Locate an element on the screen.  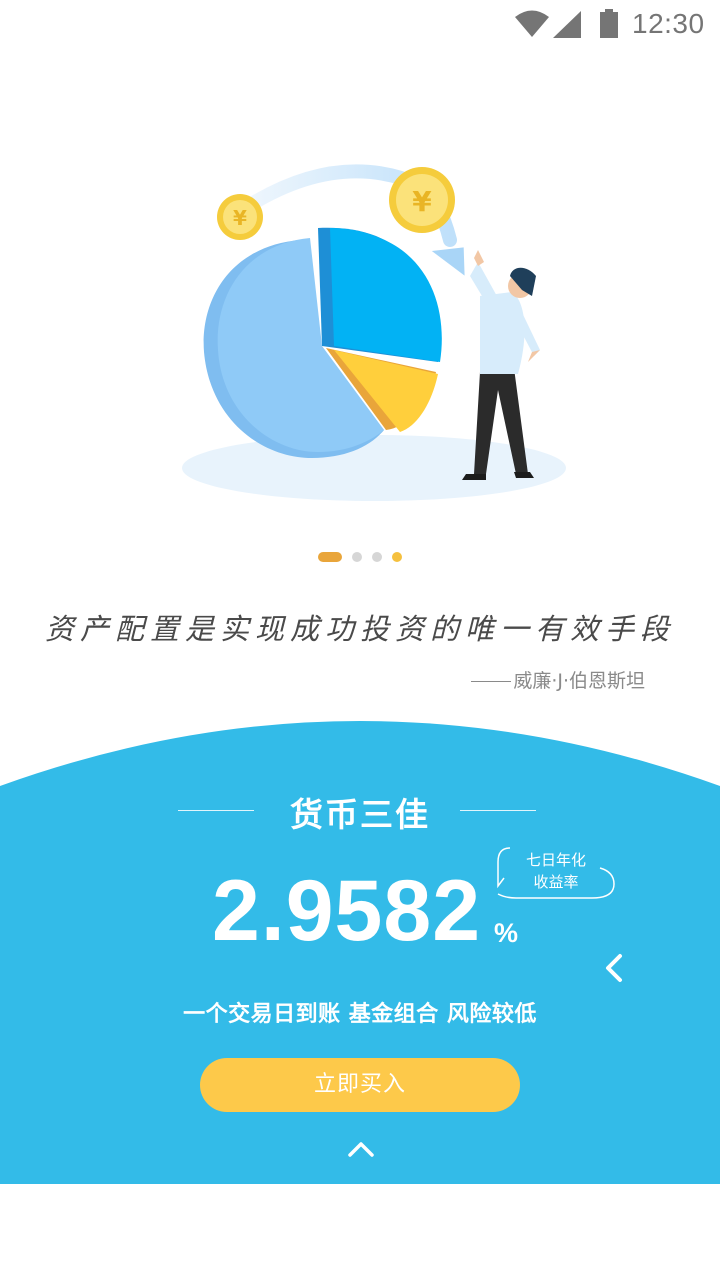
product-title-row: 货币三佳 is located at coordinates (360, 811).